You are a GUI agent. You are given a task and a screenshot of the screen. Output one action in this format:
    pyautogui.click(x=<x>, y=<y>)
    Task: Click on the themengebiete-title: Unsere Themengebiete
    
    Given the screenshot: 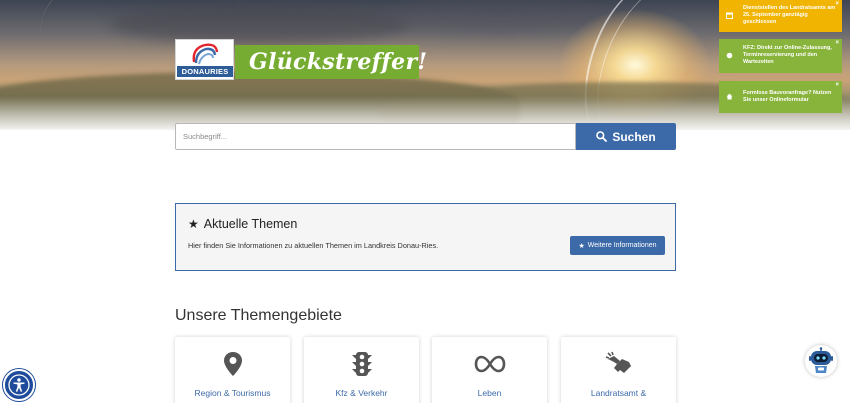 What is the action you would take?
    pyautogui.click(x=258, y=315)
    